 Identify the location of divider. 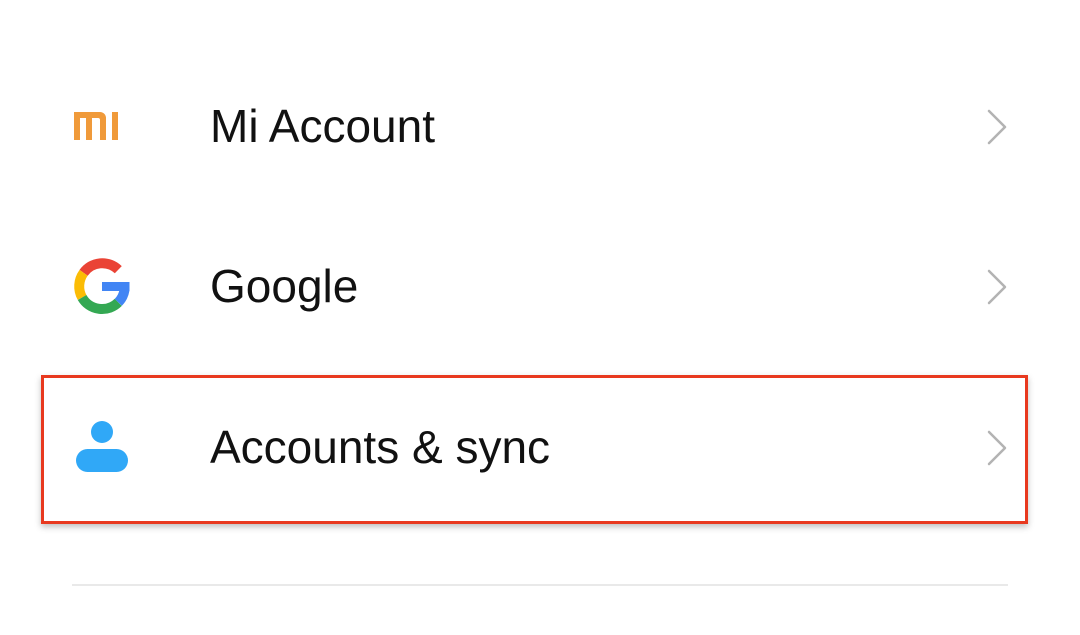
(540, 585).